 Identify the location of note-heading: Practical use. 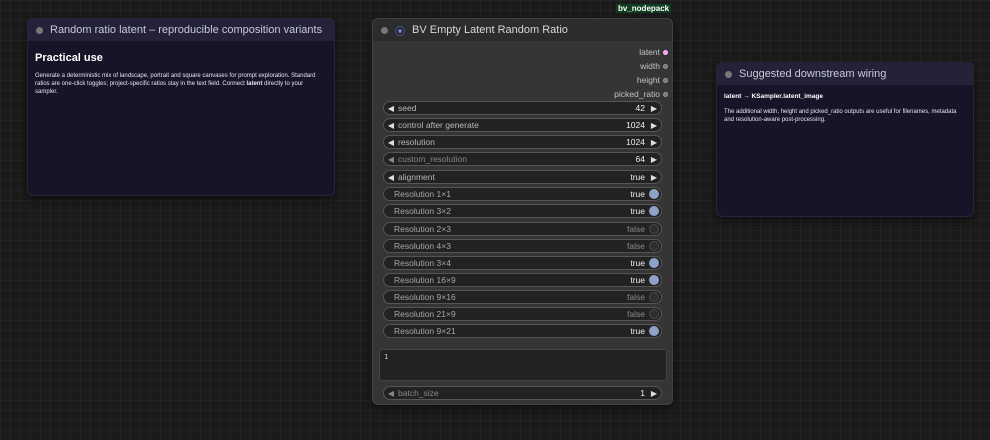
(69, 58).